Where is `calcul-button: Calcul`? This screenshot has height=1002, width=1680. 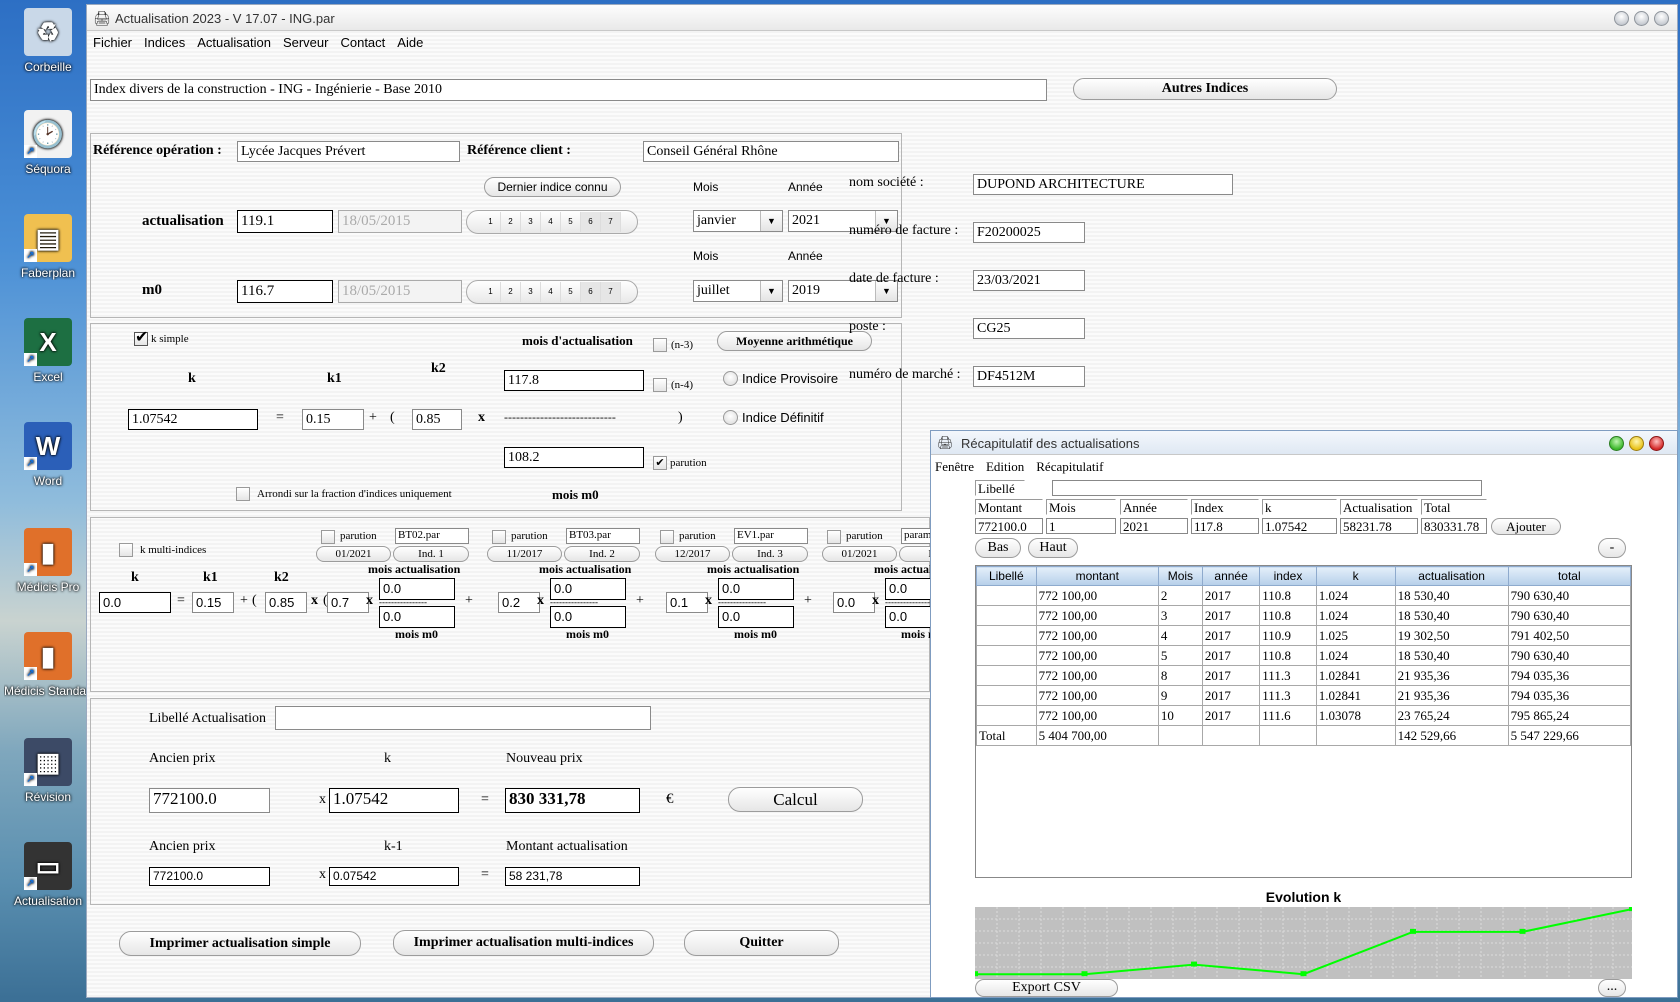
calcul-button: Calcul is located at coordinates (795, 799).